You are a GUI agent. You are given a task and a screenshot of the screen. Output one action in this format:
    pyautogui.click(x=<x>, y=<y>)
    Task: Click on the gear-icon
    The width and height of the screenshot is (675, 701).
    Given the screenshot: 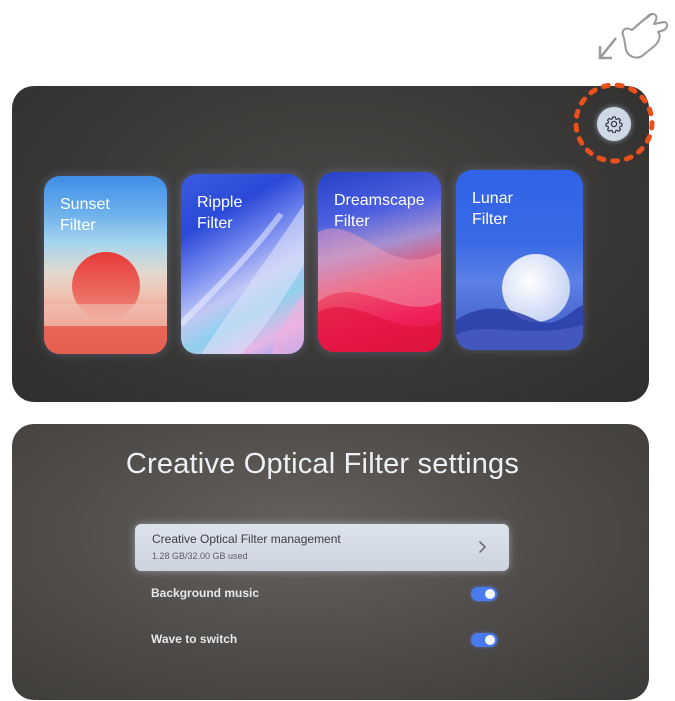 What is the action you would take?
    pyautogui.click(x=614, y=124)
    